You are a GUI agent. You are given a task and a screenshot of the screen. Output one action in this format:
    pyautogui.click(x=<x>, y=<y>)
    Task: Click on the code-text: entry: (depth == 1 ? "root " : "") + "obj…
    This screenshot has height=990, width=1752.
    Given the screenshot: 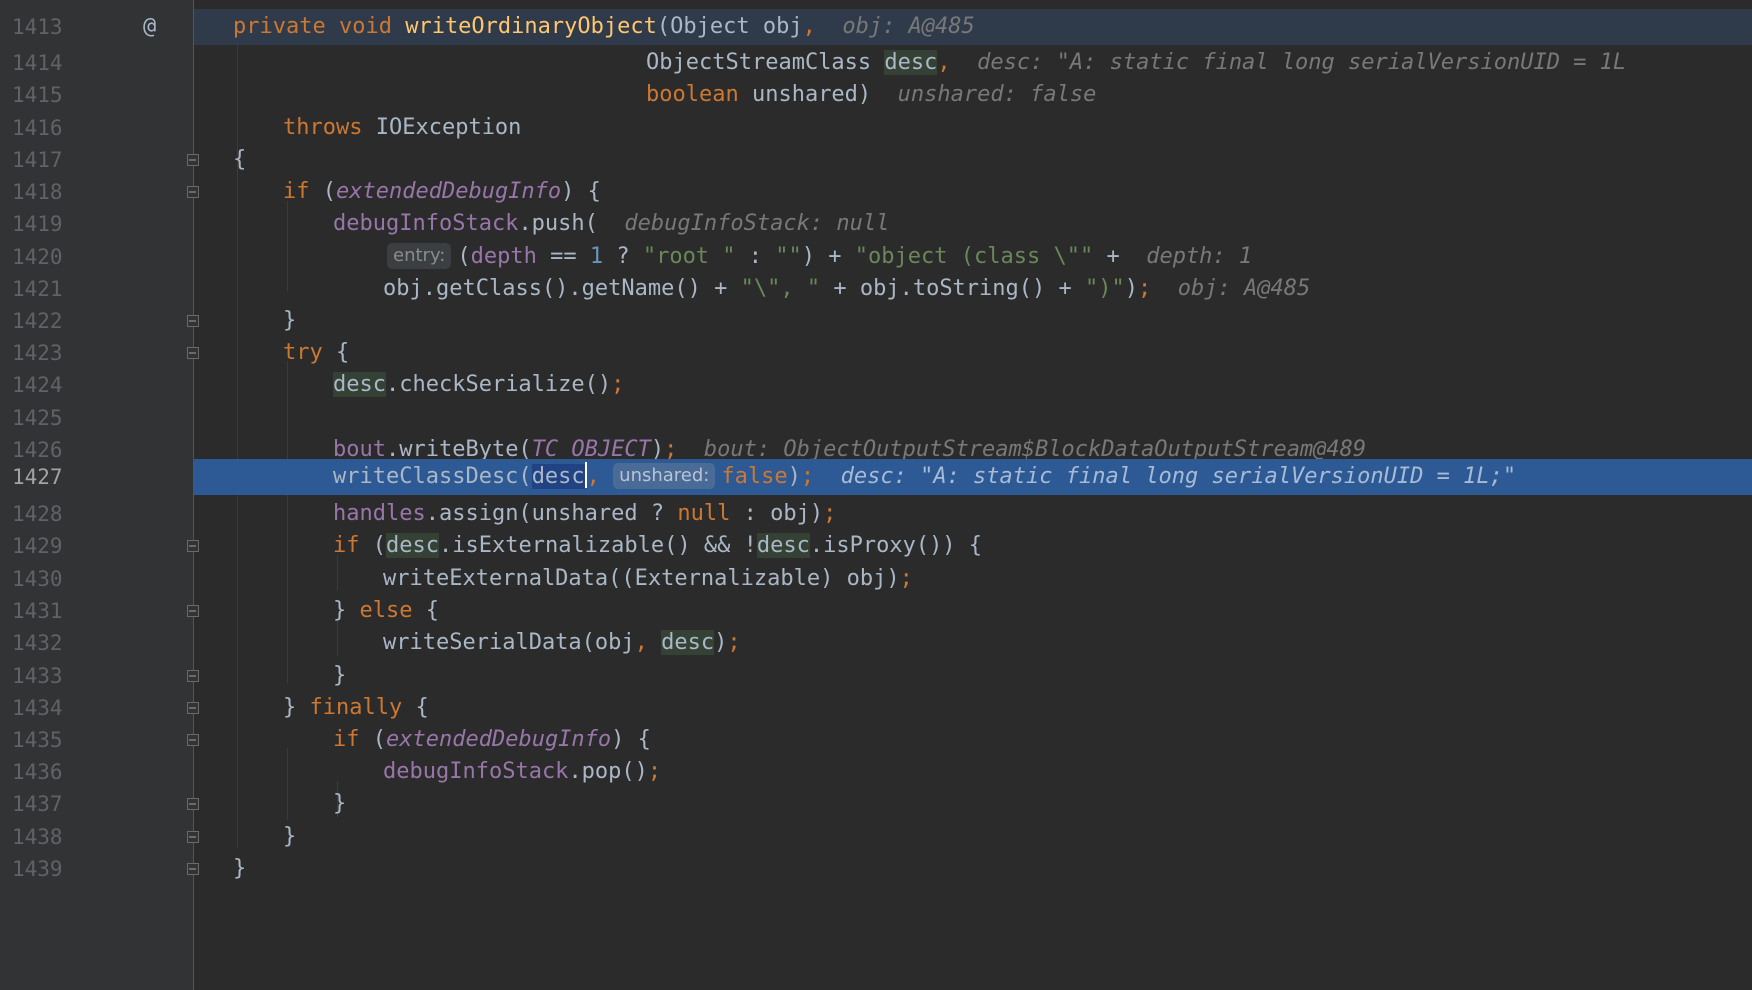 What is the action you would take?
    pyautogui.click(x=819, y=257)
    